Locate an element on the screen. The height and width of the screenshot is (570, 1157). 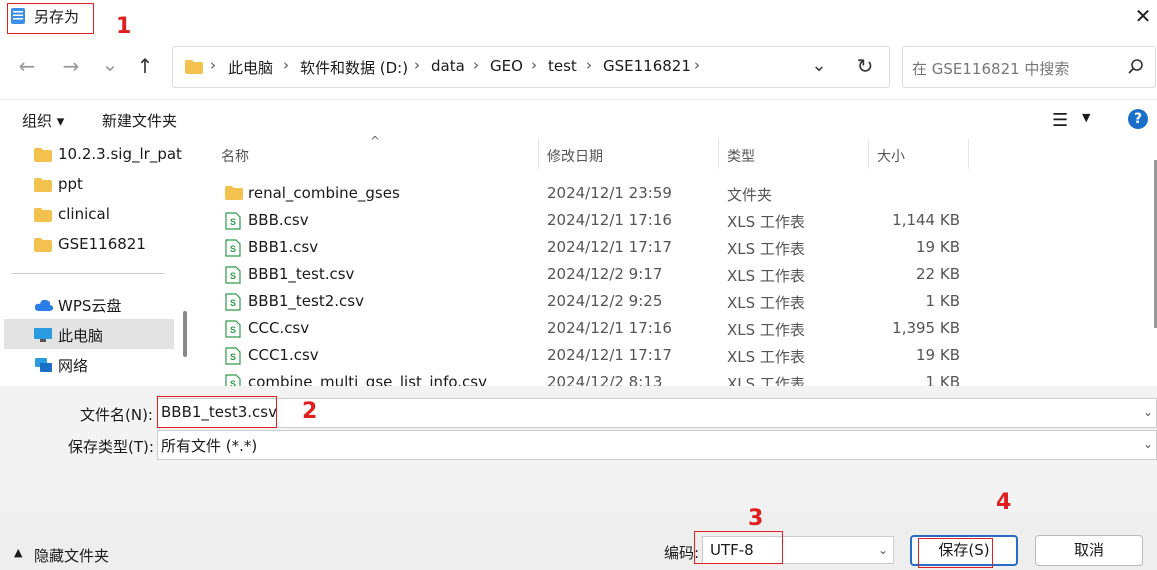
back-button: ← is located at coordinates (27, 67).